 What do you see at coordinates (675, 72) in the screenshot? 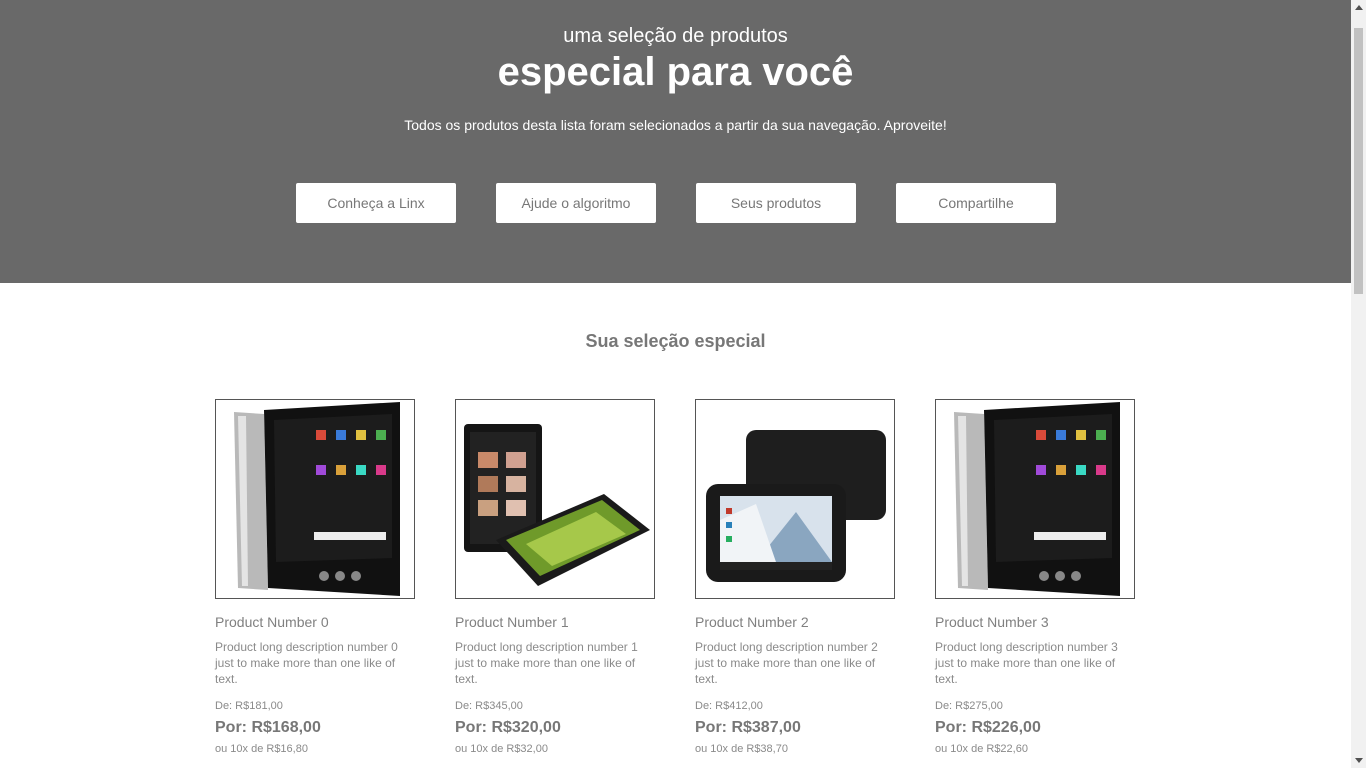
I see `hero-title: especial para você` at bounding box center [675, 72].